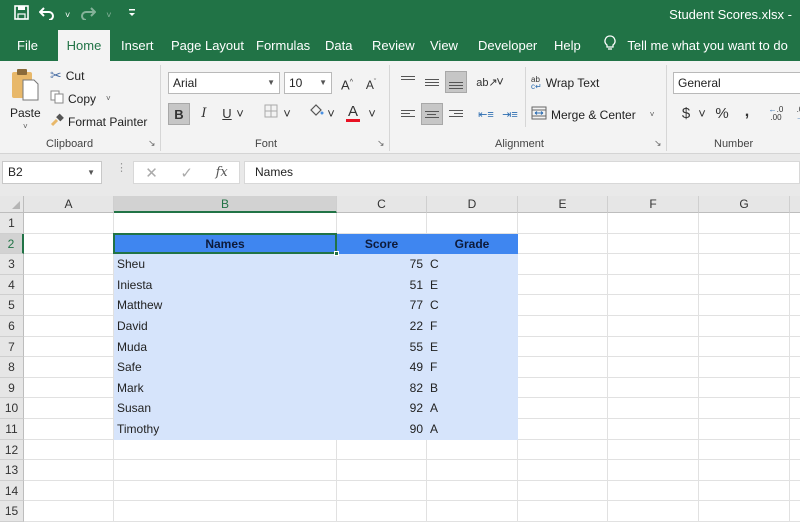 The image size is (800, 527). I want to click on shrink-font-button: Aˇ, so click(371, 83).